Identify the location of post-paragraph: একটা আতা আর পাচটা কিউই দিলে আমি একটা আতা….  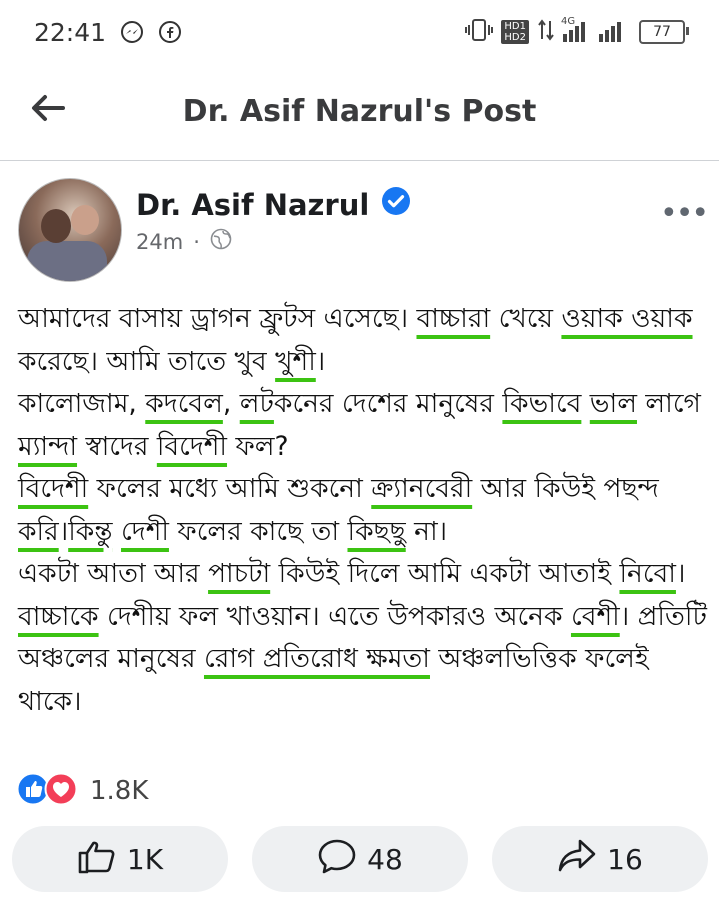
(363, 574).